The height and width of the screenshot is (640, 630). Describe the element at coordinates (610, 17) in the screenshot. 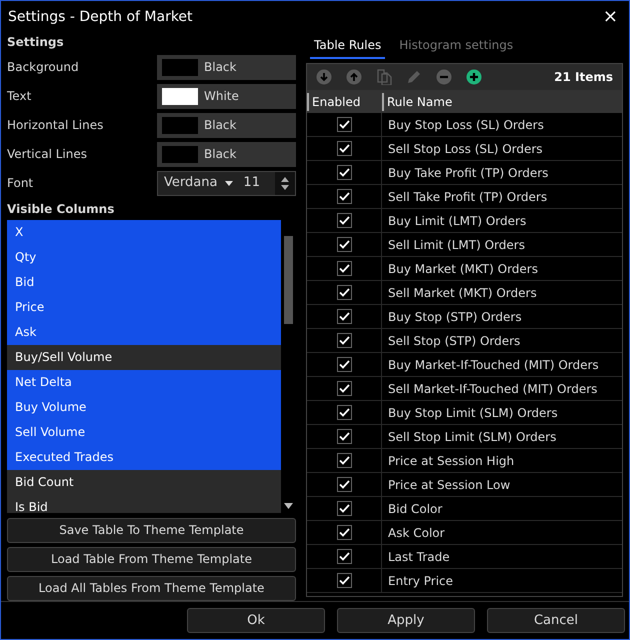

I see `close-button: ×` at that location.